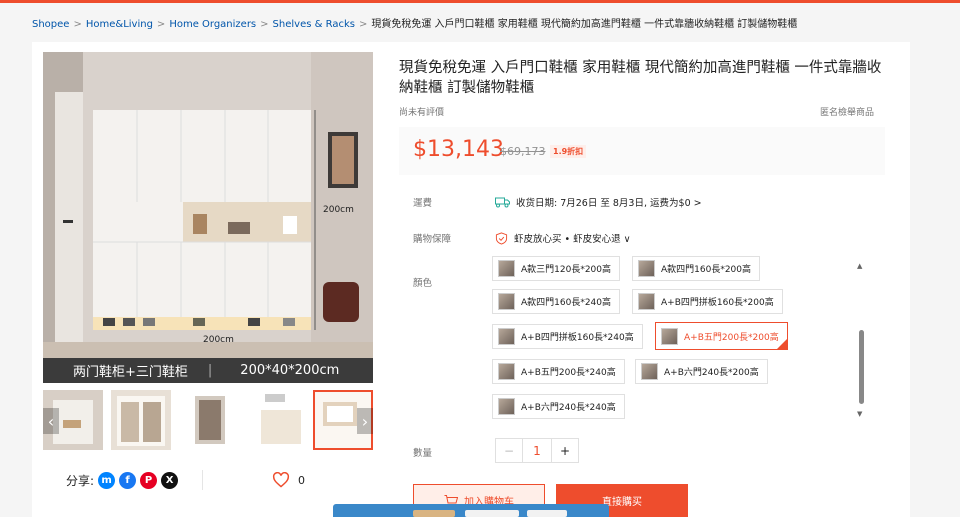  What do you see at coordinates (80, 481) in the screenshot?
I see `share-label: 分享:` at bounding box center [80, 481].